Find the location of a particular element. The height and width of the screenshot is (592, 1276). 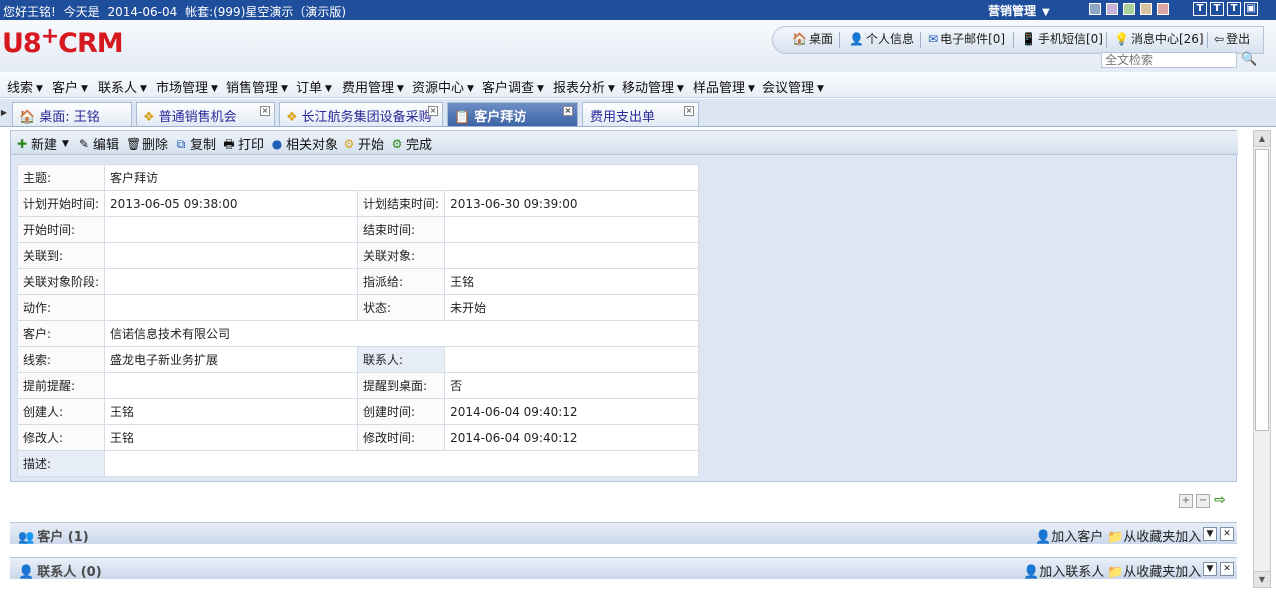

menu-reports: 报表分析 ▼ is located at coordinates (584, 86).